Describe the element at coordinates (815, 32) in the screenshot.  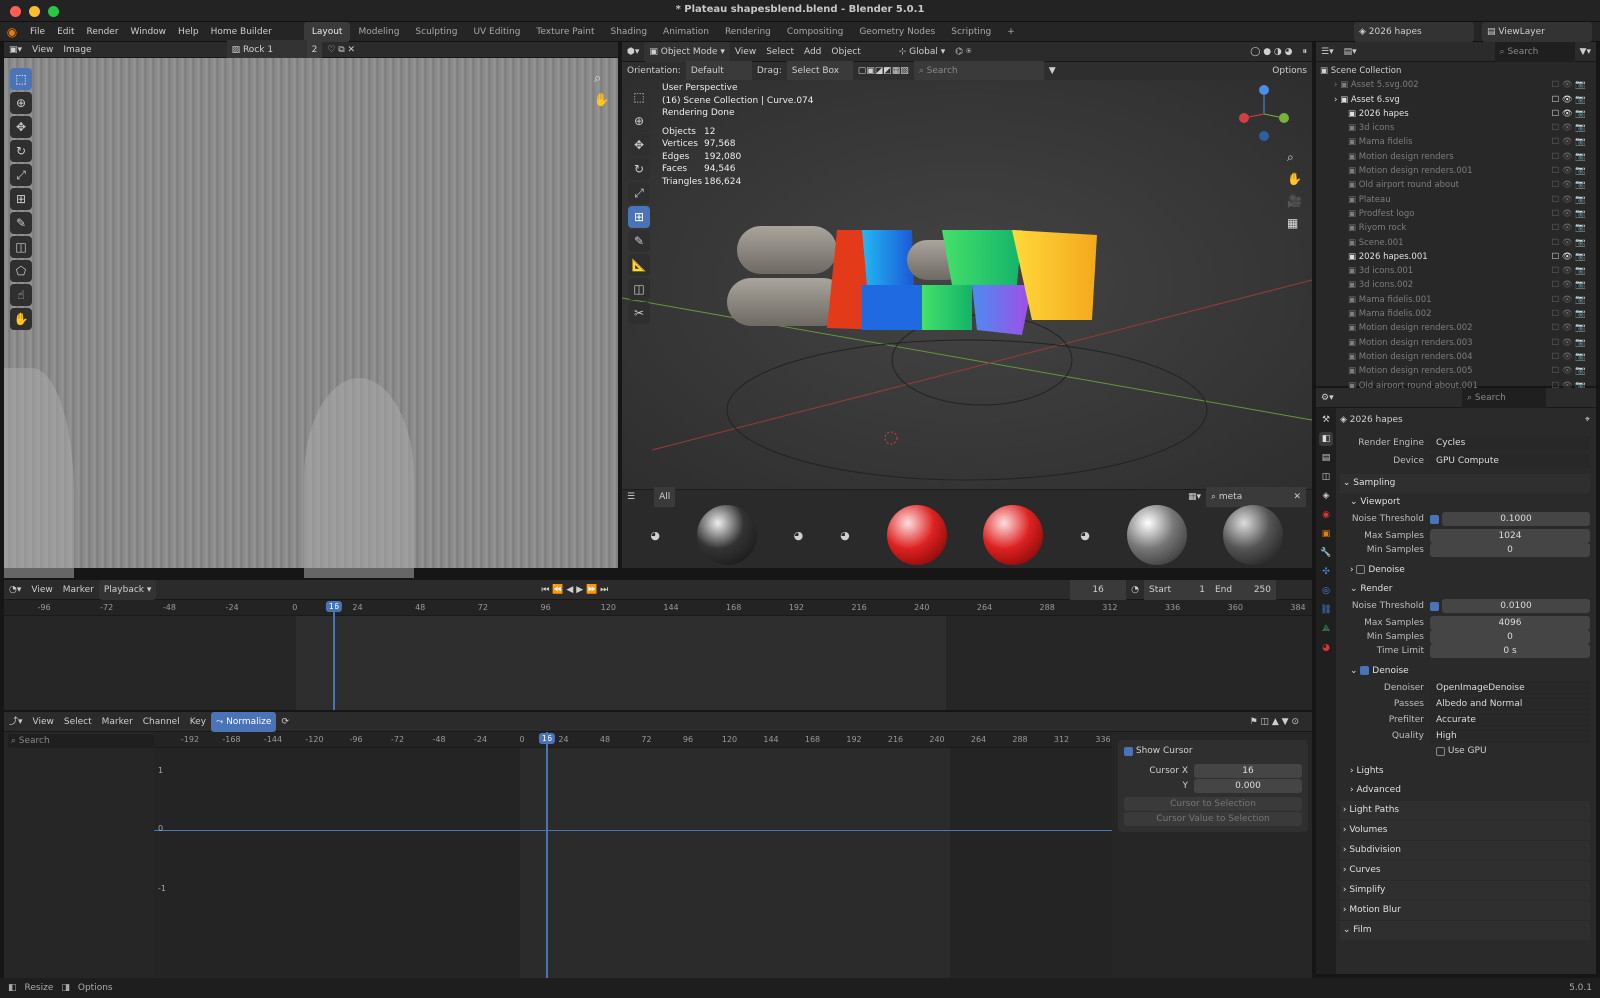
I see `tab-compositing: Compositing` at that location.